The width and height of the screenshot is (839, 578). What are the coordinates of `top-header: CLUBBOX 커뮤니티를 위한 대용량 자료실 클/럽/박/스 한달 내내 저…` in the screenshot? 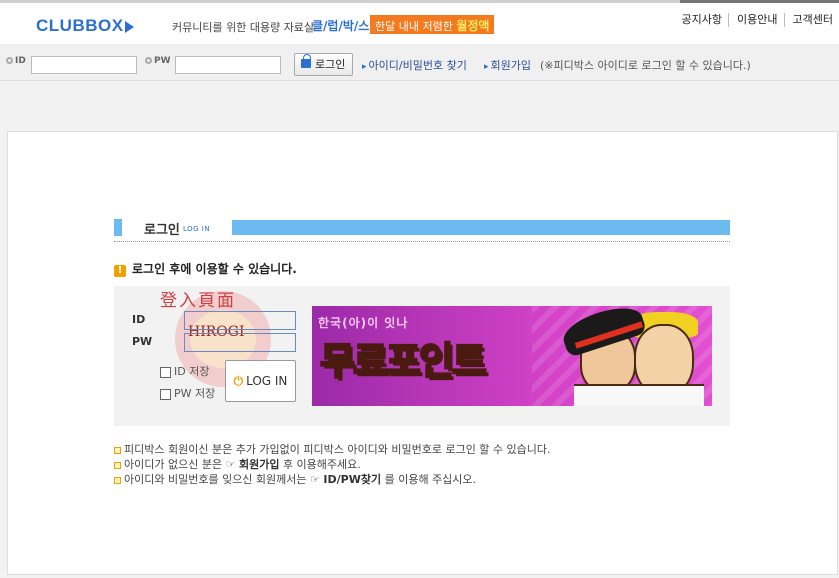 It's located at (419, 22).